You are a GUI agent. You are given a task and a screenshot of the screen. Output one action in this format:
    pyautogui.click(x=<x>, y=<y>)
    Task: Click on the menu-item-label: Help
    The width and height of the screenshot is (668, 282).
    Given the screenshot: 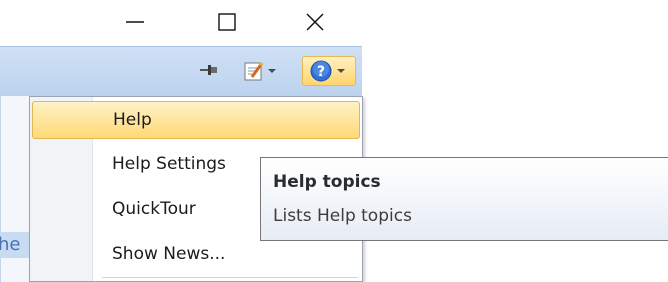 What is the action you would take?
    pyautogui.click(x=132, y=120)
    